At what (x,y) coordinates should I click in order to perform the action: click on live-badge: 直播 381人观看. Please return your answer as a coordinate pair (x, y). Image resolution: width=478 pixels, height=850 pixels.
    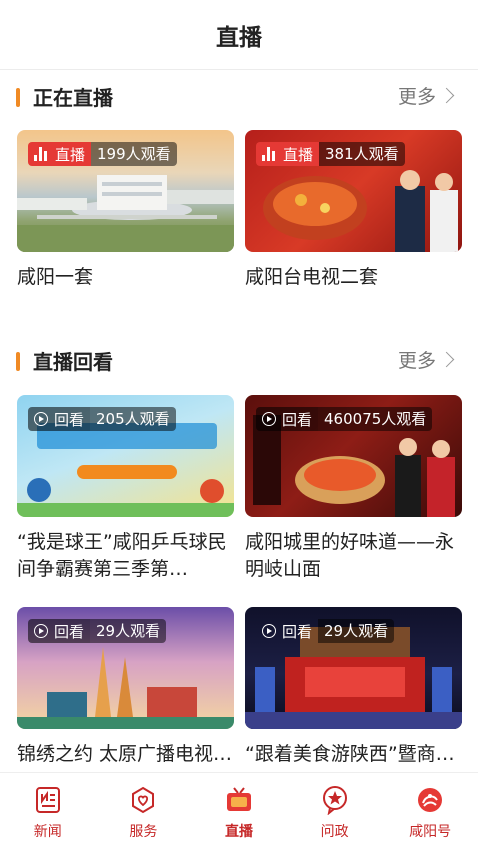
    Looking at the image, I should click on (330, 154).